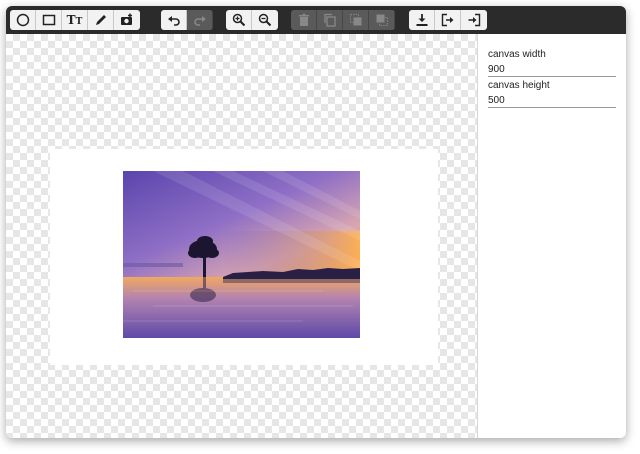  I want to click on square-icon, so click(48, 20).